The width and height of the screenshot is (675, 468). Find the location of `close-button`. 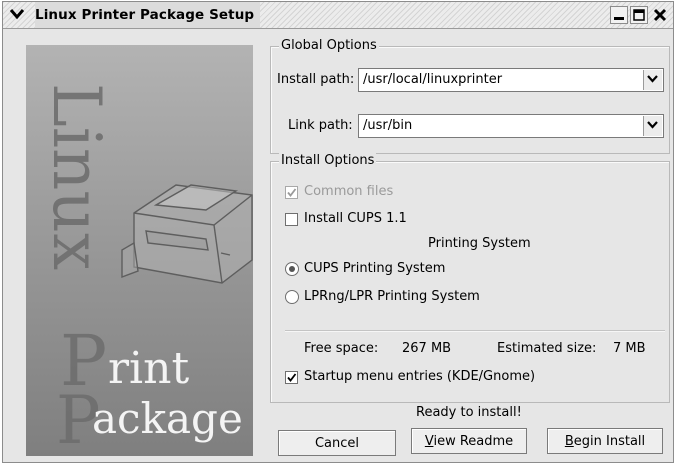

close-button is located at coordinates (660, 15).